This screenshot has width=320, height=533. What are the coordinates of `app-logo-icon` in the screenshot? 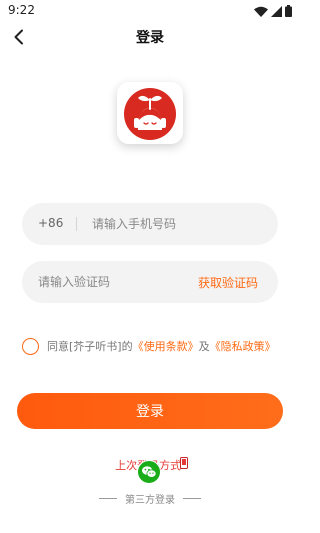 It's located at (150, 114).